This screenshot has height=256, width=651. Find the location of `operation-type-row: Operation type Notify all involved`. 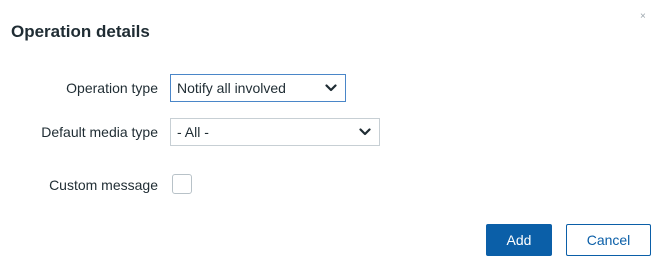

operation-type-row: Operation type Notify all involved is located at coordinates (325, 88).